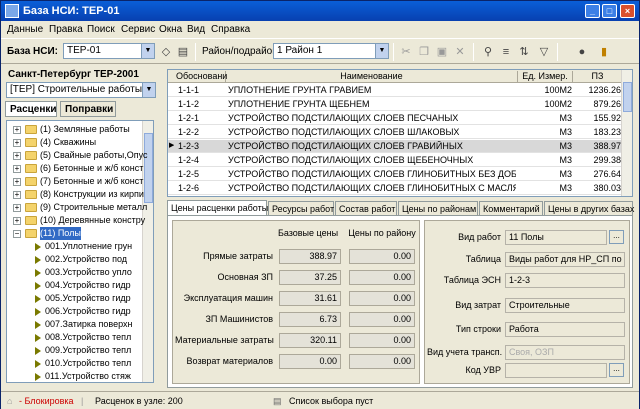  What do you see at coordinates (88, 363) in the screenshot?
I see `tree-node-label: 010.Устройство тепл` at bounding box center [88, 363].